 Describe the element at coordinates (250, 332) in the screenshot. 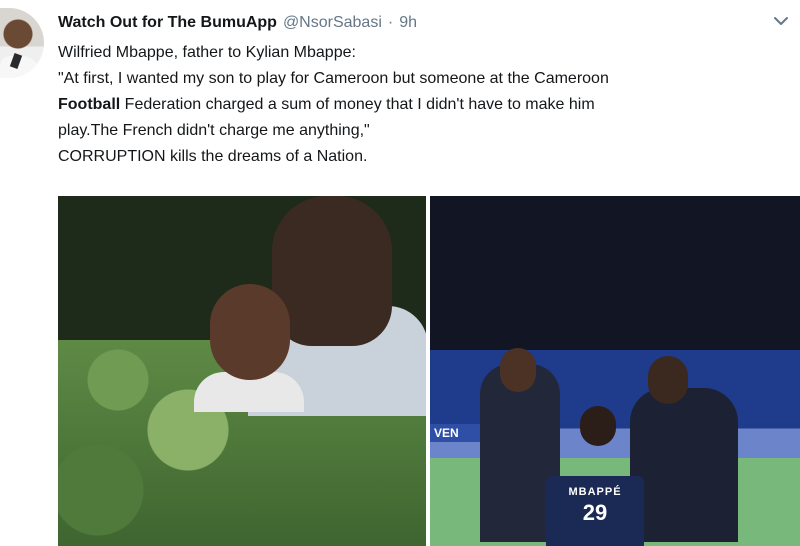

I see `photo-boy-head` at that location.